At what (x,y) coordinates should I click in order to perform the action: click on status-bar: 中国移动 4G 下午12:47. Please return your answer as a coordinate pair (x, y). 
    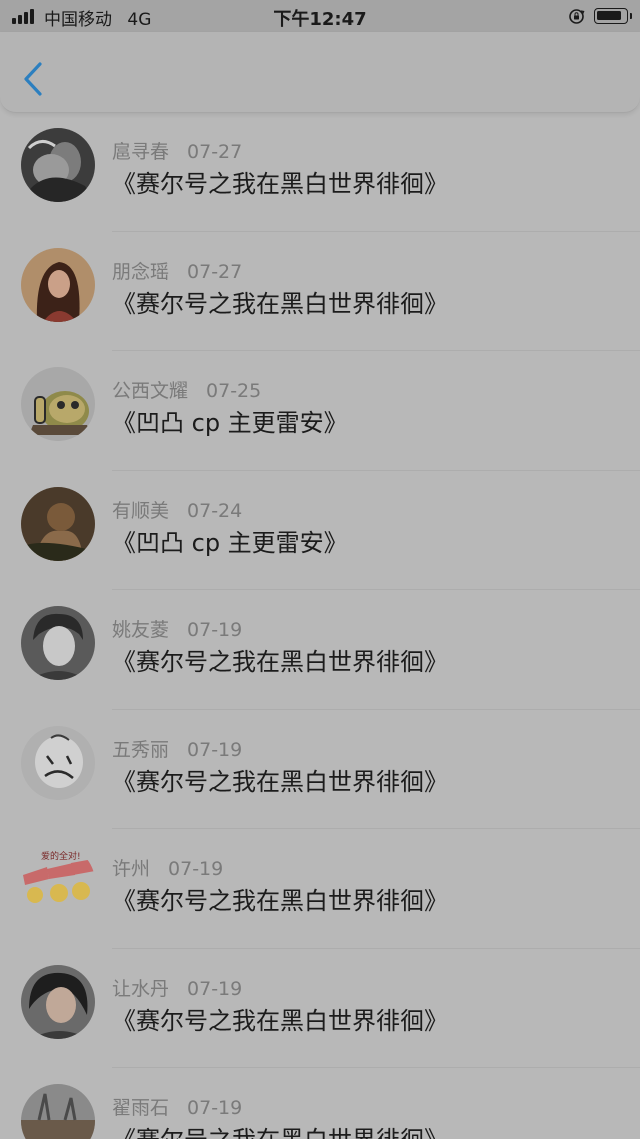
    Looking at the image, I should click on (320, 16).